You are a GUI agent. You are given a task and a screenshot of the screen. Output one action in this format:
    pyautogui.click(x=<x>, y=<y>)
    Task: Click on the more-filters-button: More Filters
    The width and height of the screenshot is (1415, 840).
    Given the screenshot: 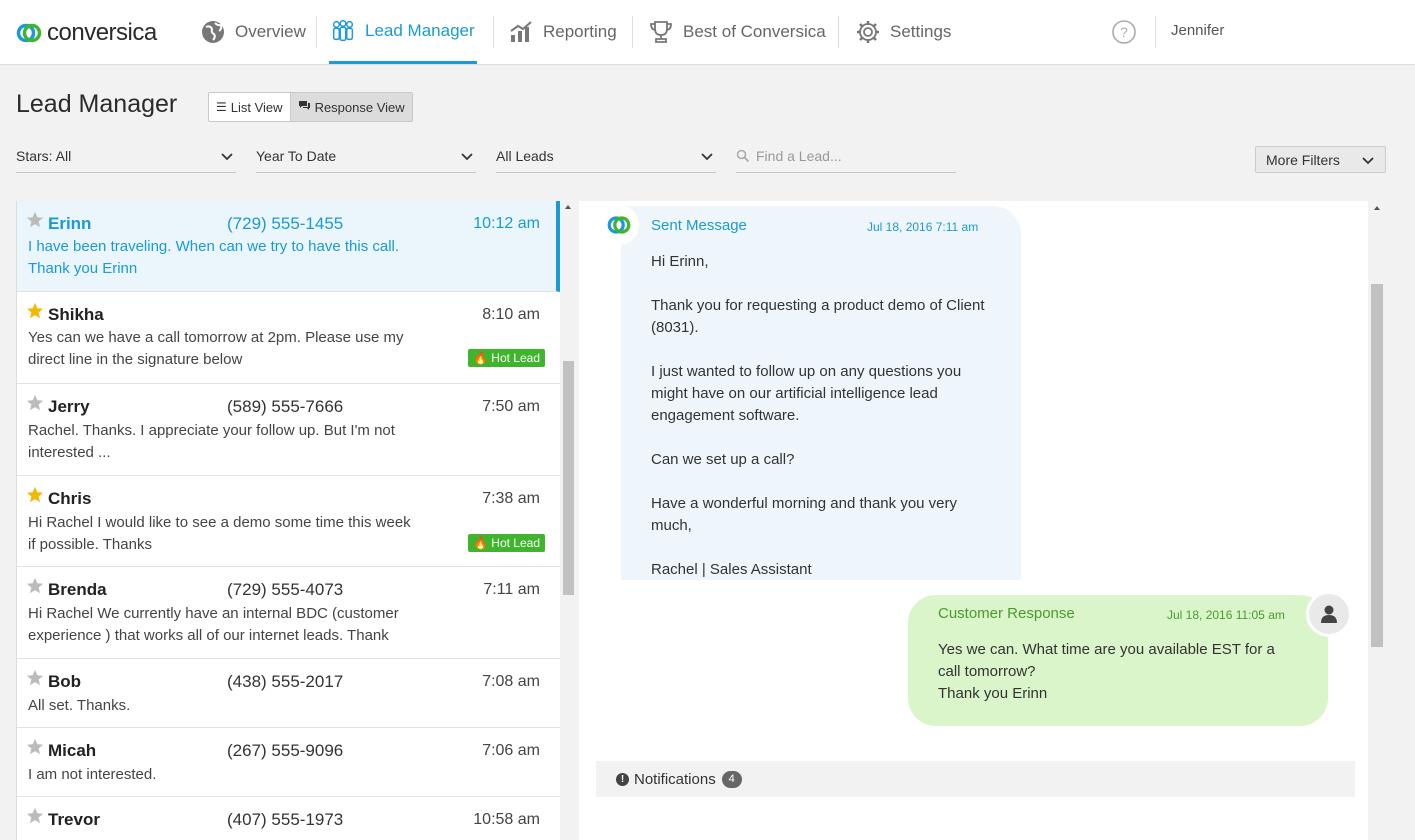 What is the action you would take?
    pyautogui.click(x=1320, y=159)
    